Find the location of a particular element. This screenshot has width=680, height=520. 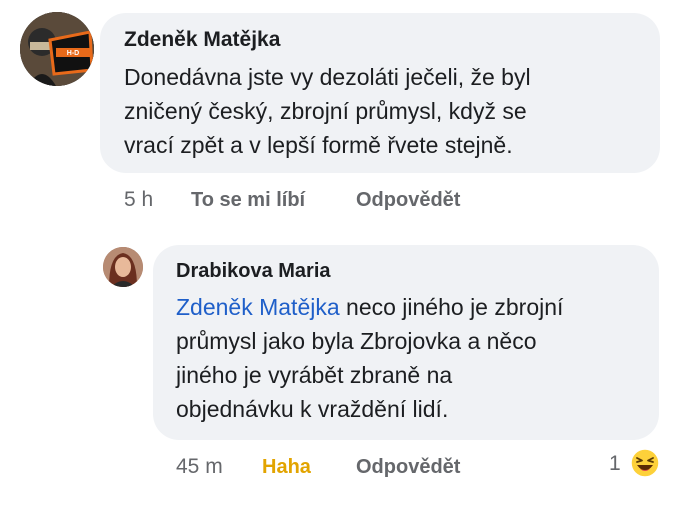

comment-text-line: vrací zpět a v lepší formě řvete stejně. is located at coordinates (318, 145).